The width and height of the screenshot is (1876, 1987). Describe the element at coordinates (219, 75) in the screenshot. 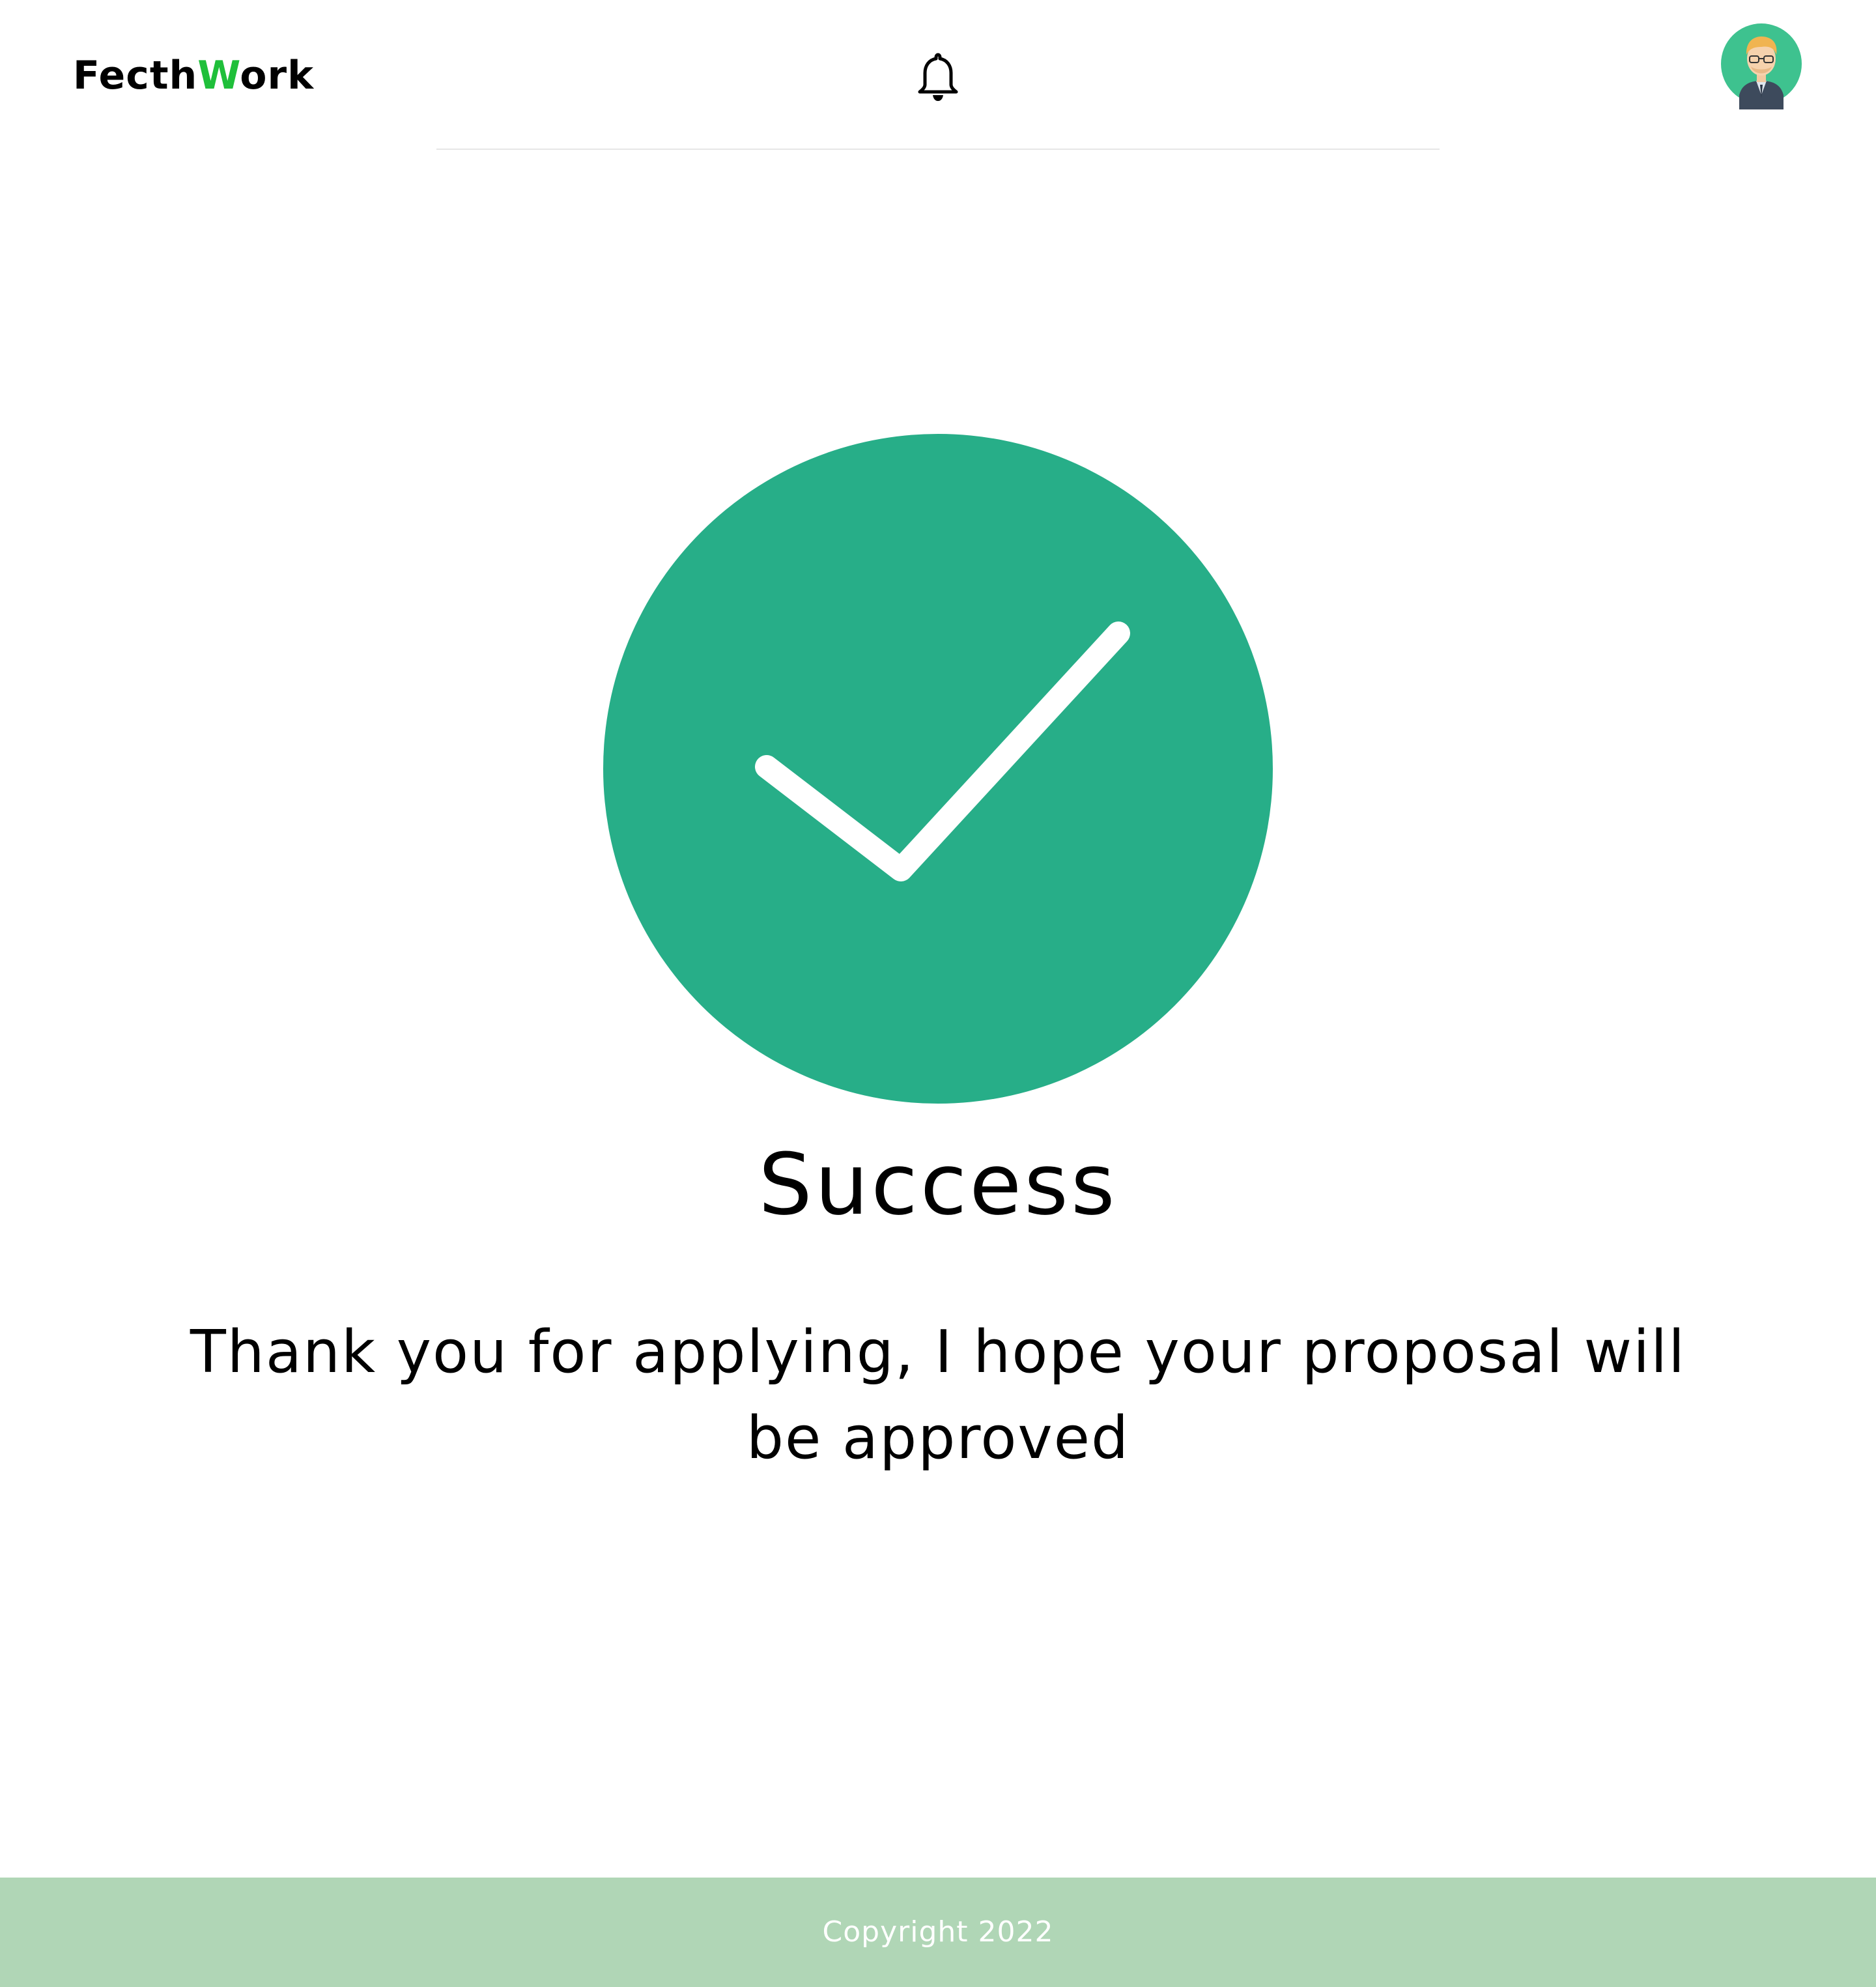

I see `logo-highlight: W` at that location.